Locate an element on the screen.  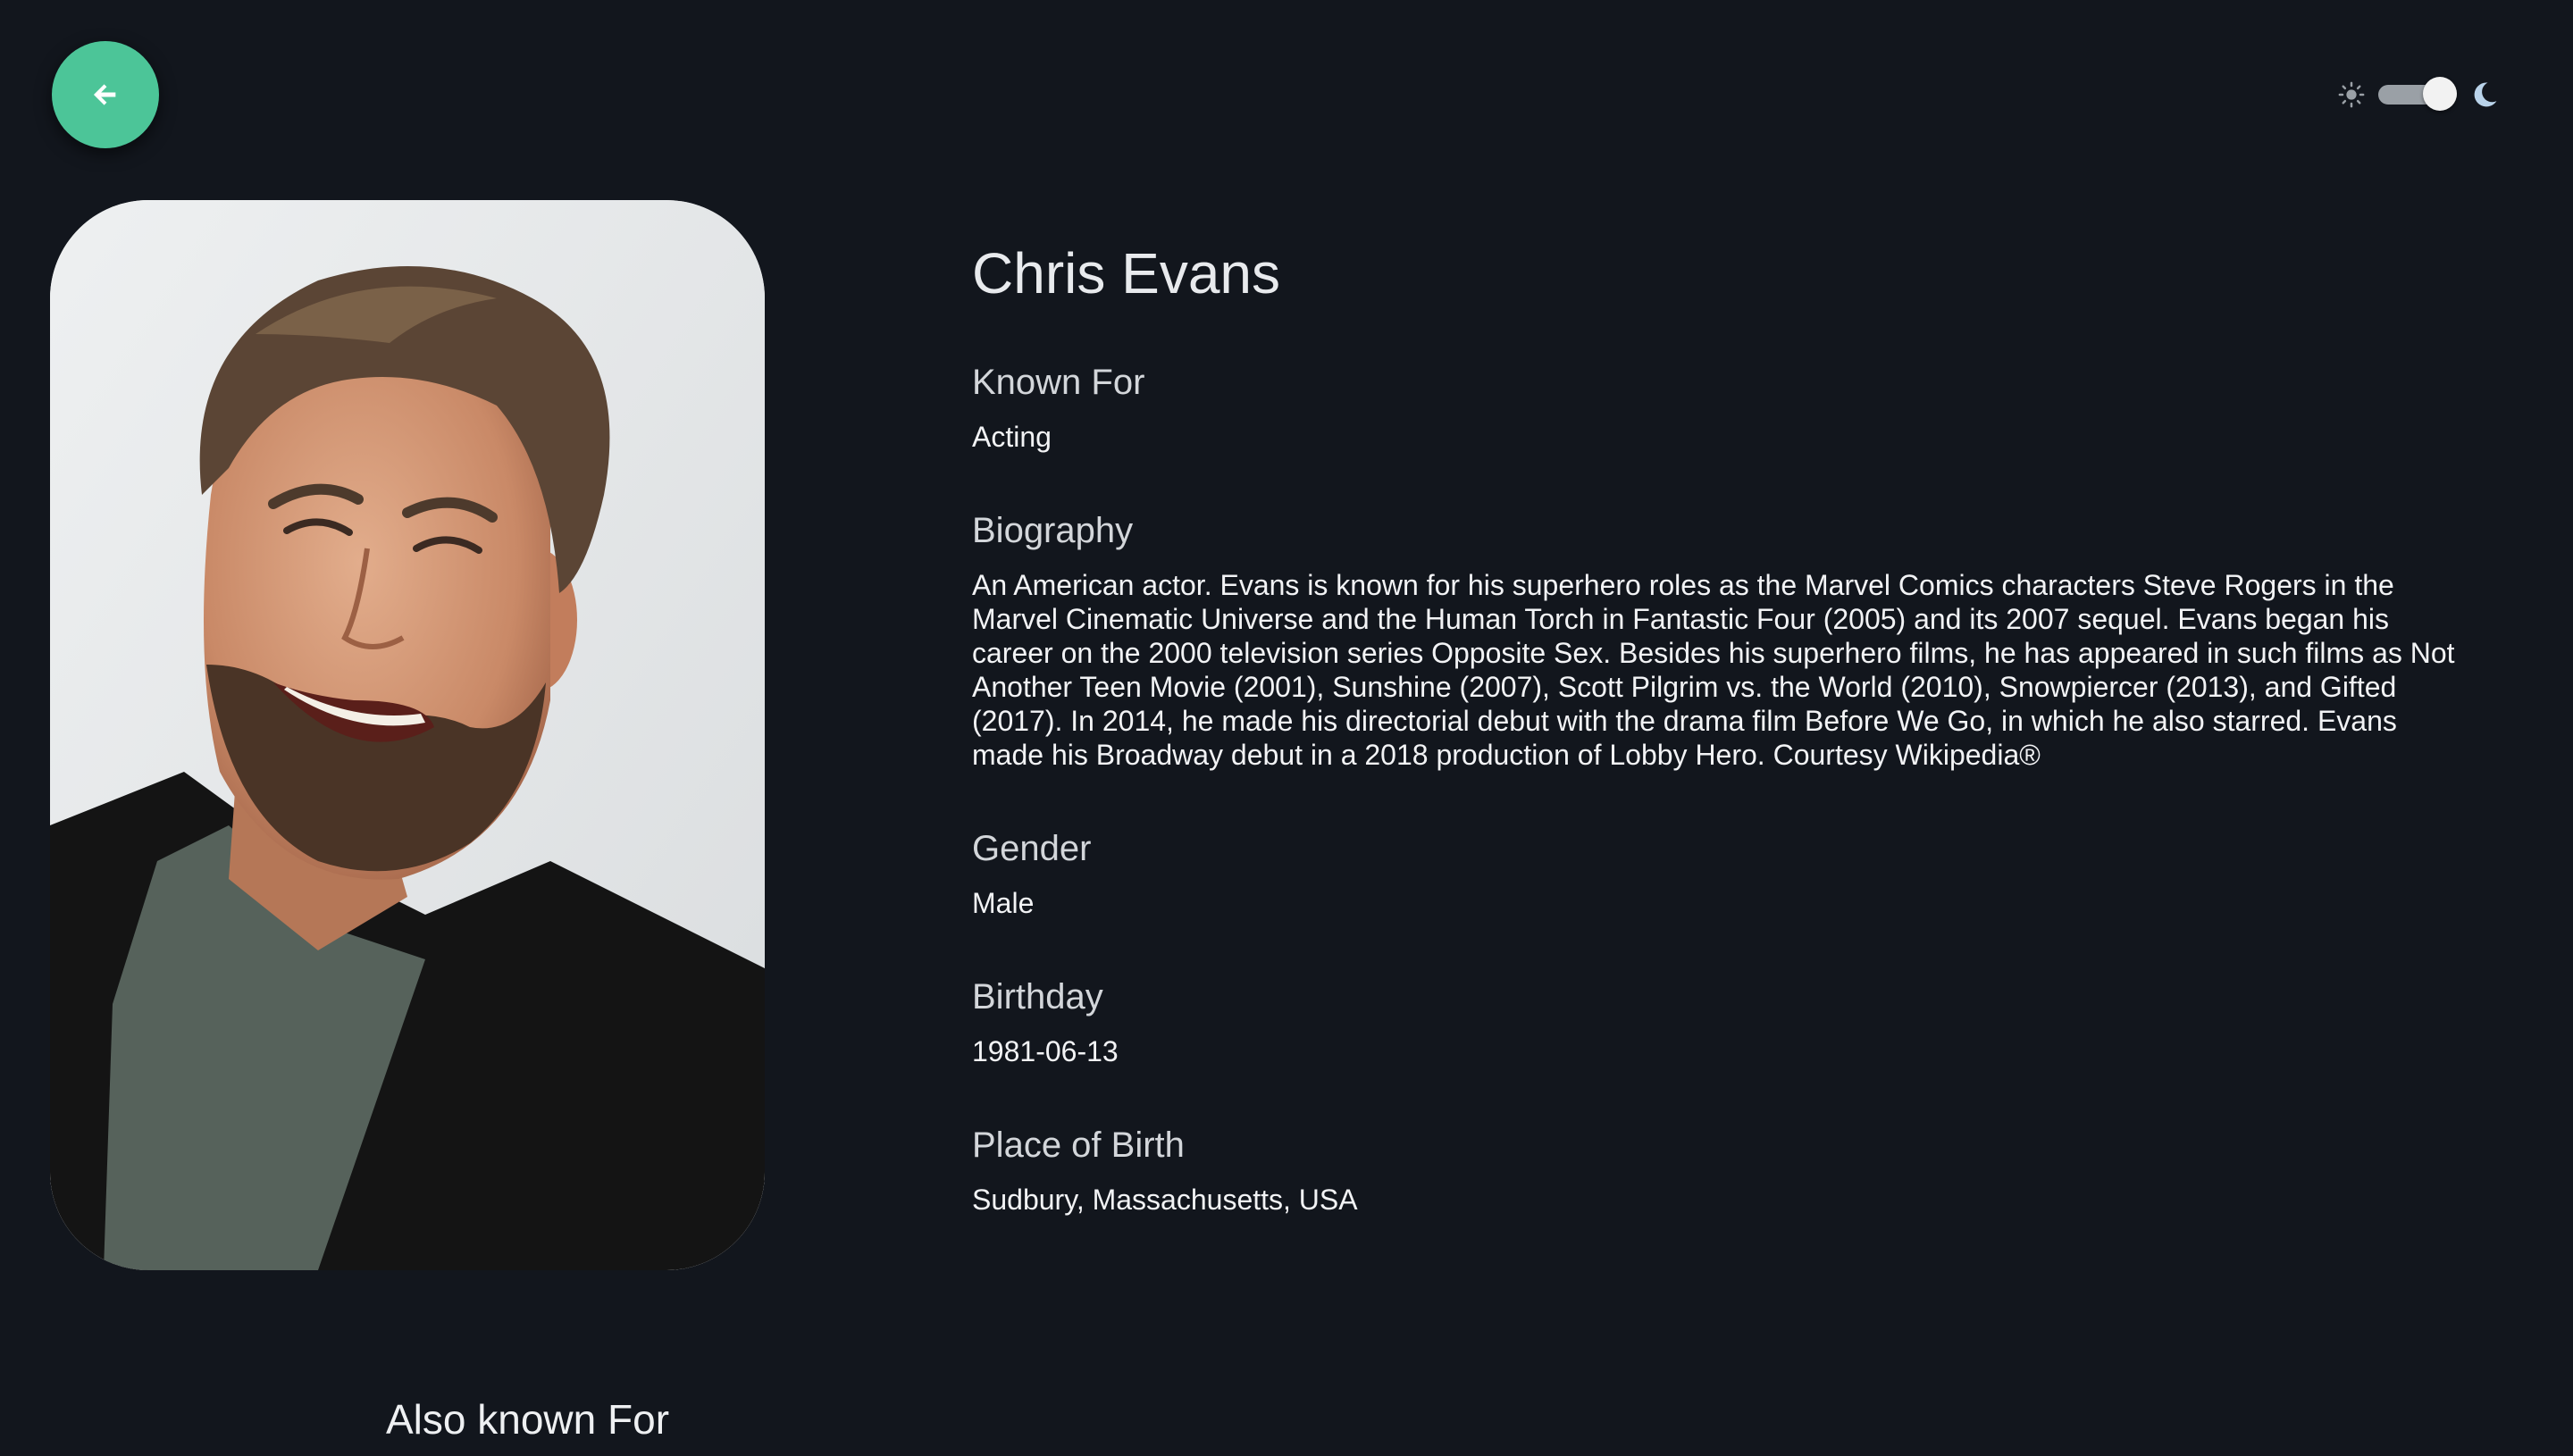
birthday-section: Birthday 1981-06-13 is located at coordinates (1713, 1021).